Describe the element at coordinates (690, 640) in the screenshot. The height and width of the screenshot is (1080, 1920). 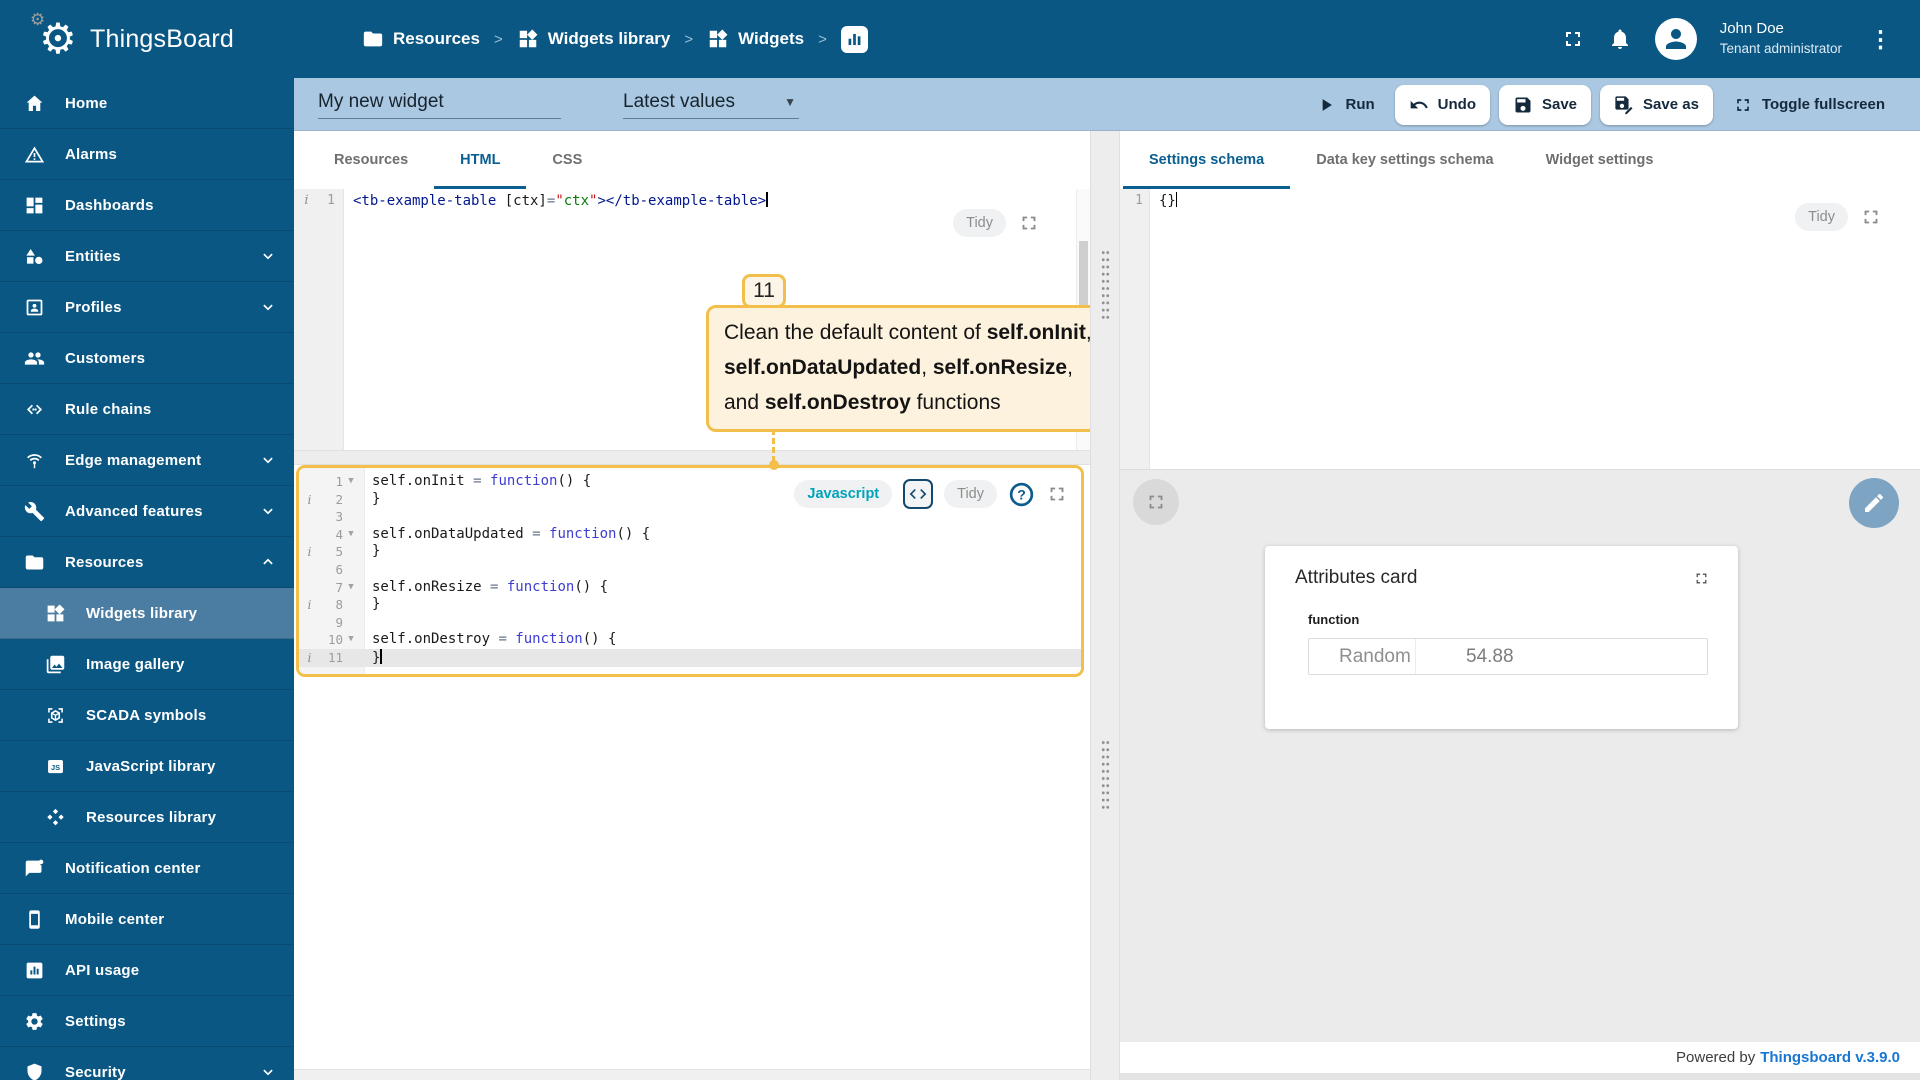
I see `code-line: 10 ▼ self.onDestroy = function() {` at that location.